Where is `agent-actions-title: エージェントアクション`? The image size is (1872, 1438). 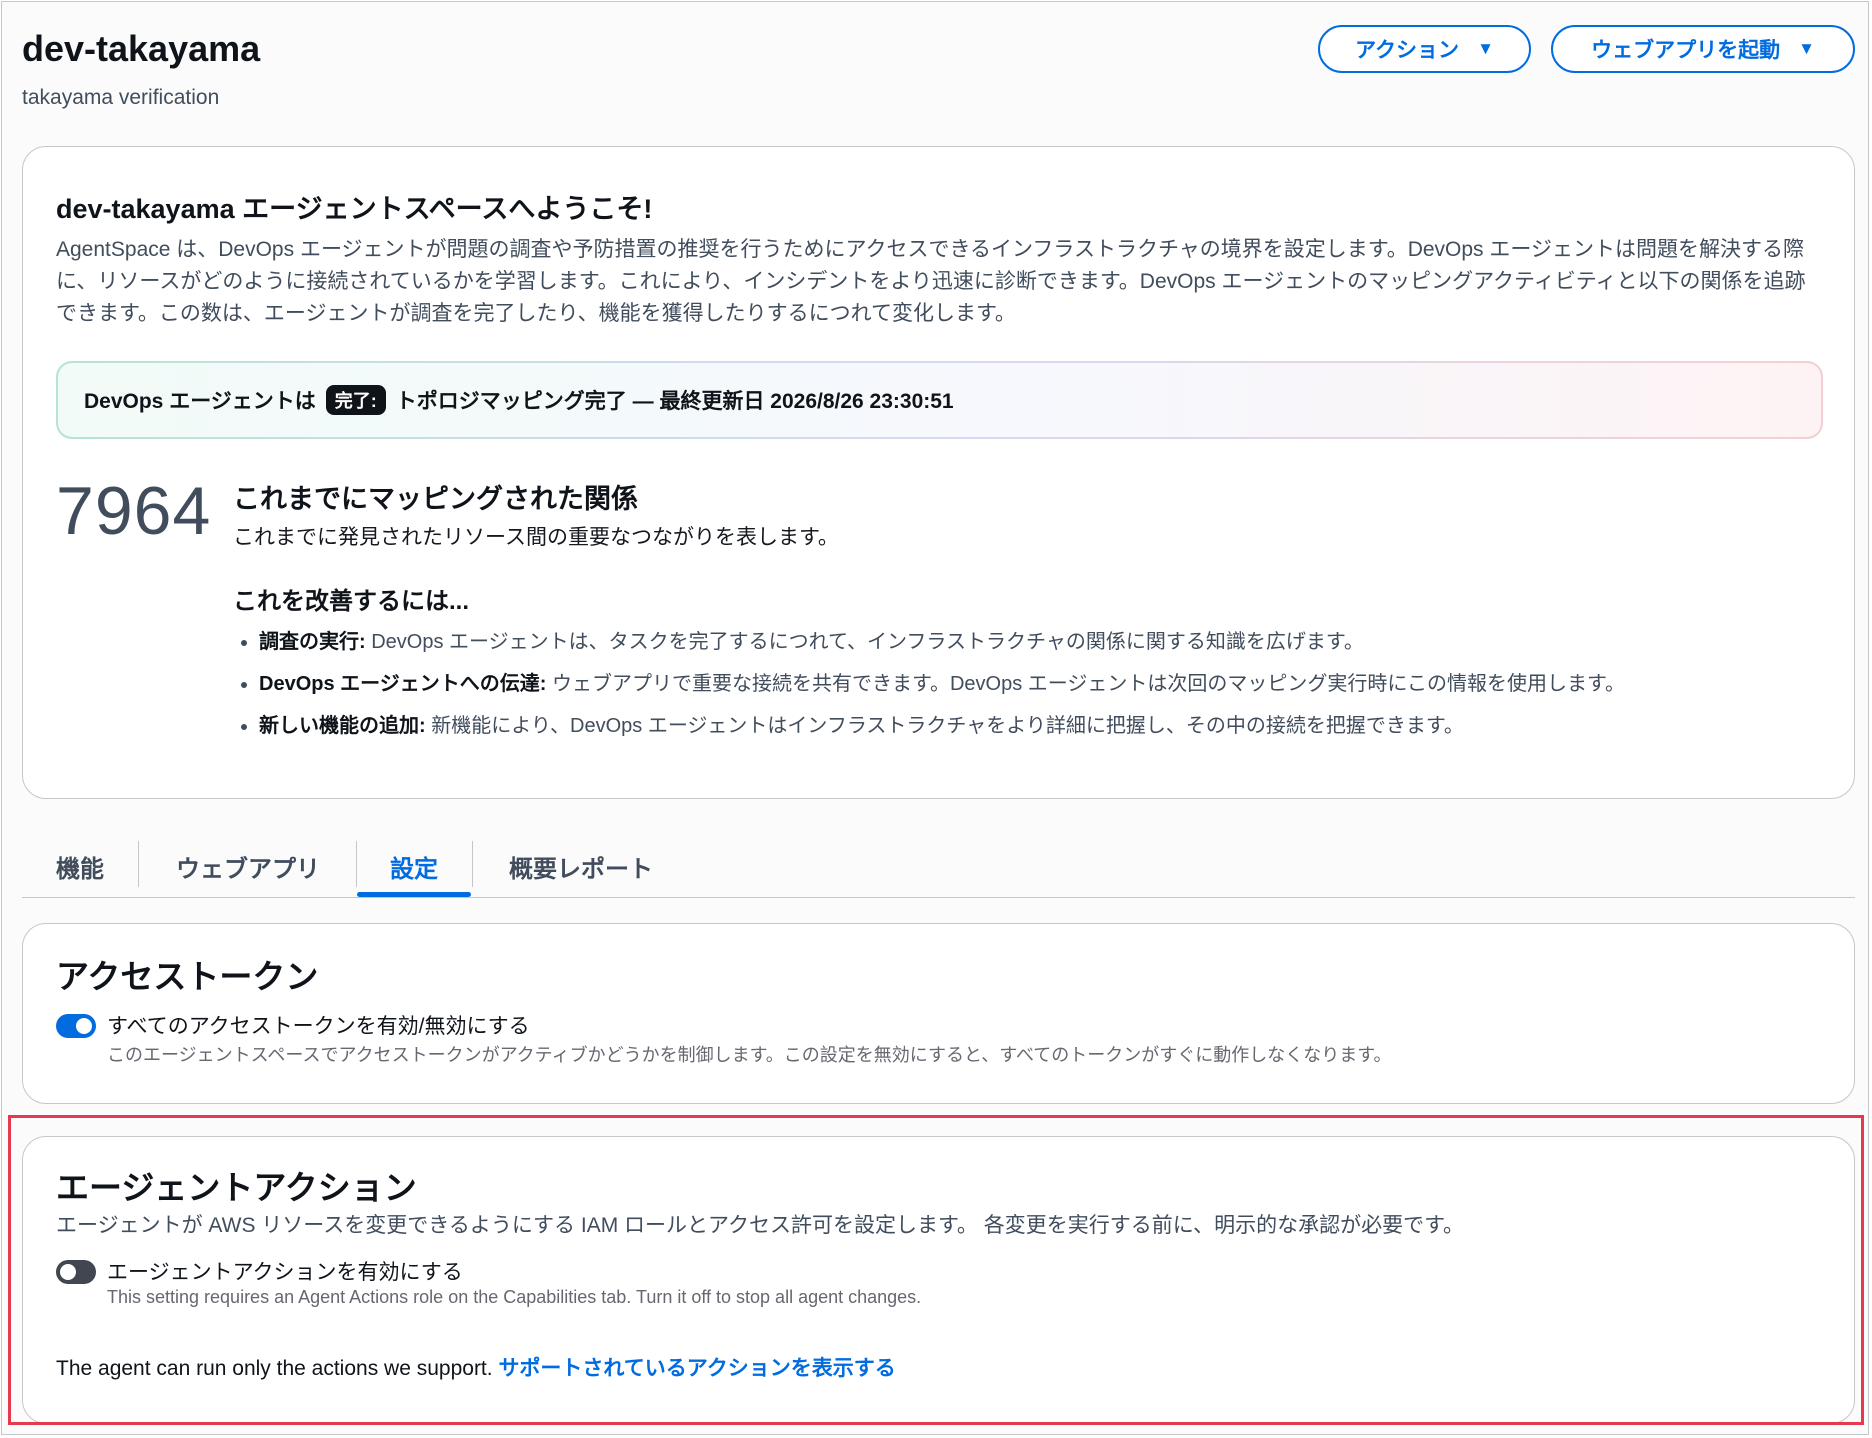
agent-actions-title: エージェントアクション is located at coordinates (236, 1187).